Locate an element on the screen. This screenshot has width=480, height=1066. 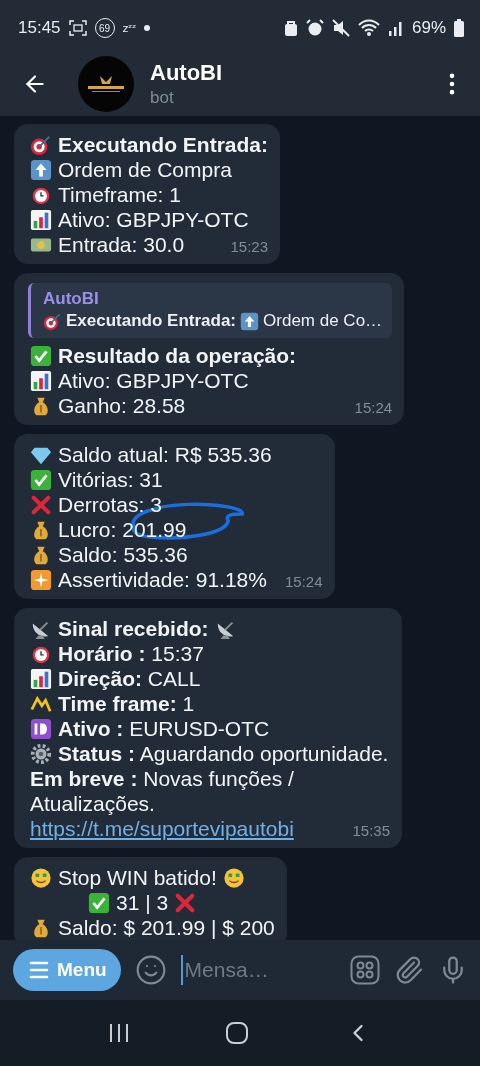
recent-apps-icon is located at coordinates (118, 1033).